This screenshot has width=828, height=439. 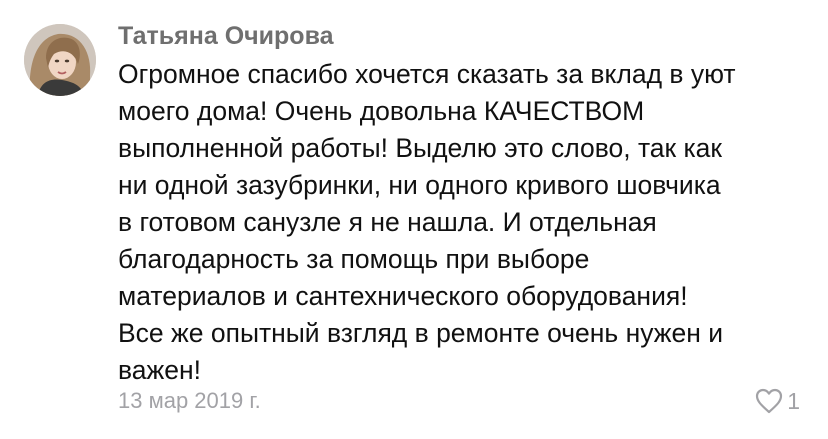 I want to click on avatar, so click(x=60, y=60).